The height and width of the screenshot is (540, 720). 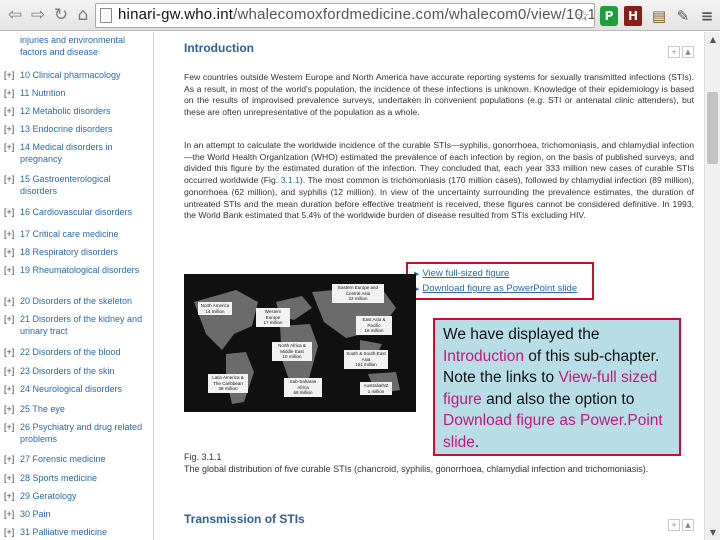 What do you see at coordinates (35, 514) in the screenshot?
I see `sidebar-item-label: 30 Pain` at bounding box center [35, 514].